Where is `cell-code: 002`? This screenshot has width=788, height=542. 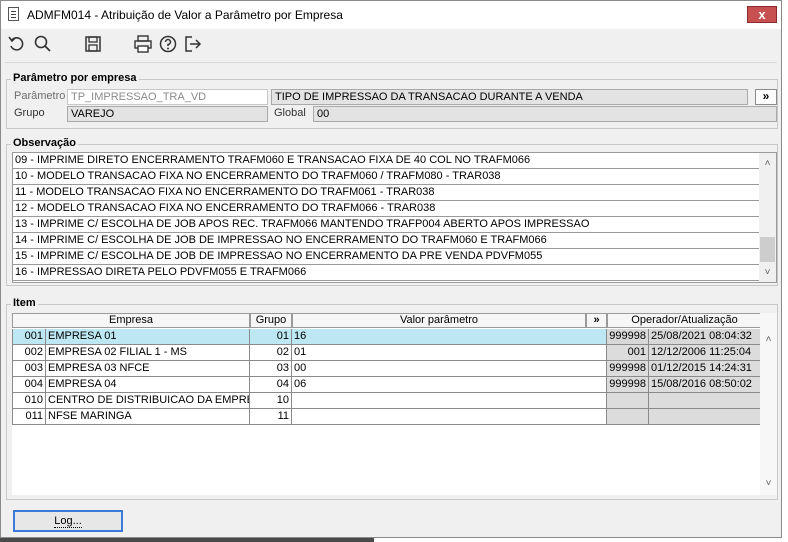
cell-code: 002 is located at coordinates (29, 353).